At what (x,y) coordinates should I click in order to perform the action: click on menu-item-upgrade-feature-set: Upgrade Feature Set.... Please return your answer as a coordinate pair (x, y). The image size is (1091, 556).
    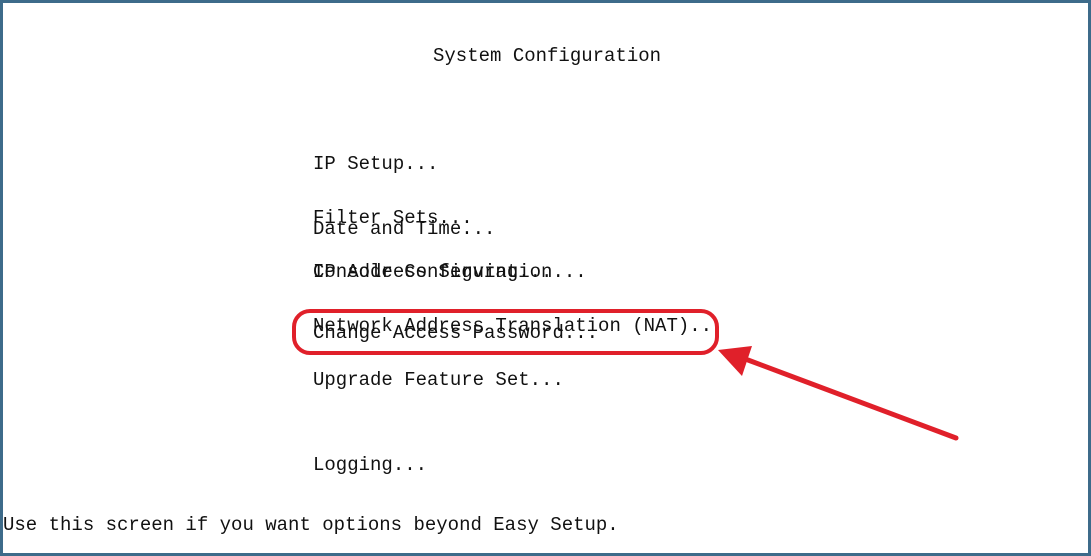
    Looking at the image, I should click on (438, 380).